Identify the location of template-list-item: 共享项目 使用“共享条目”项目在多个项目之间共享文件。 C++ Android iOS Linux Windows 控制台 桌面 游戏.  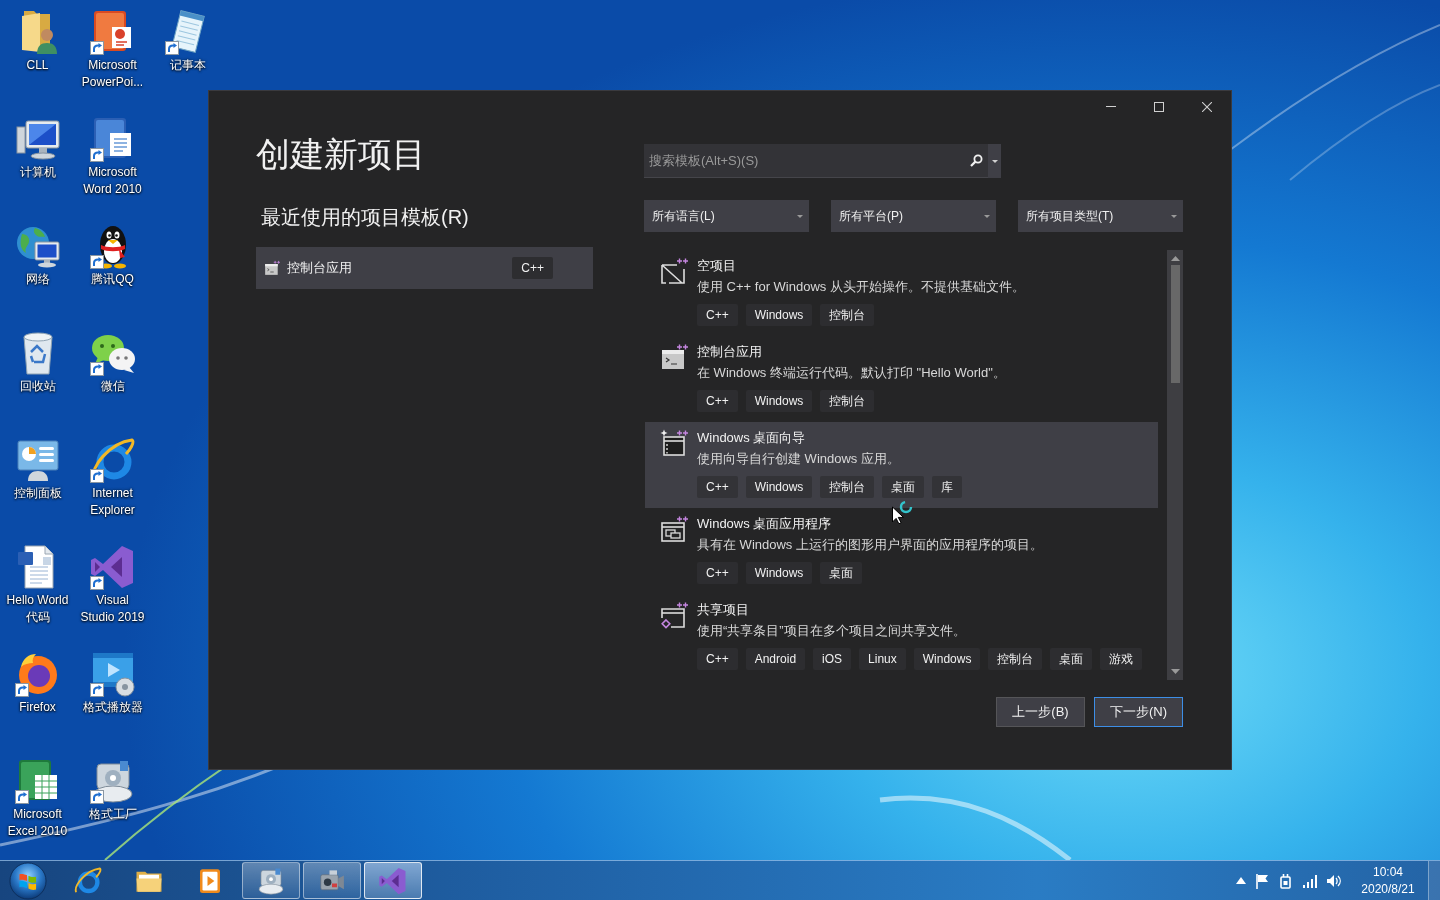
(901, 637).